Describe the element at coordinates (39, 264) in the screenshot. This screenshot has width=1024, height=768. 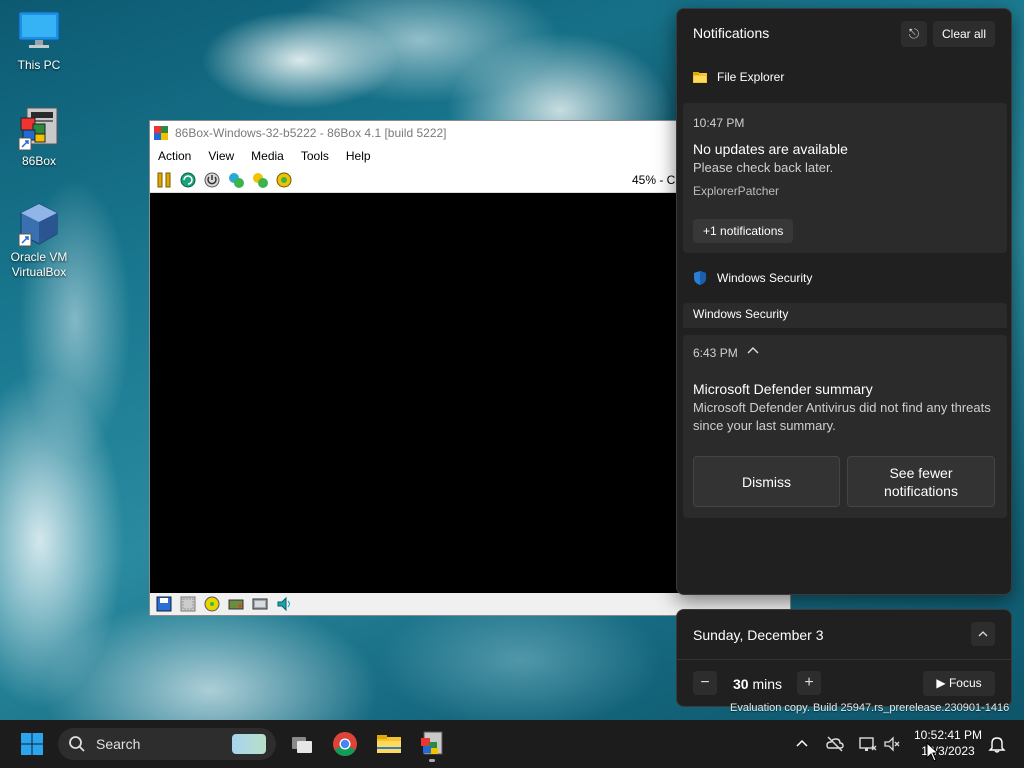
I see `desktop-icon-label: Oracle VM VirtualBox` at that location.